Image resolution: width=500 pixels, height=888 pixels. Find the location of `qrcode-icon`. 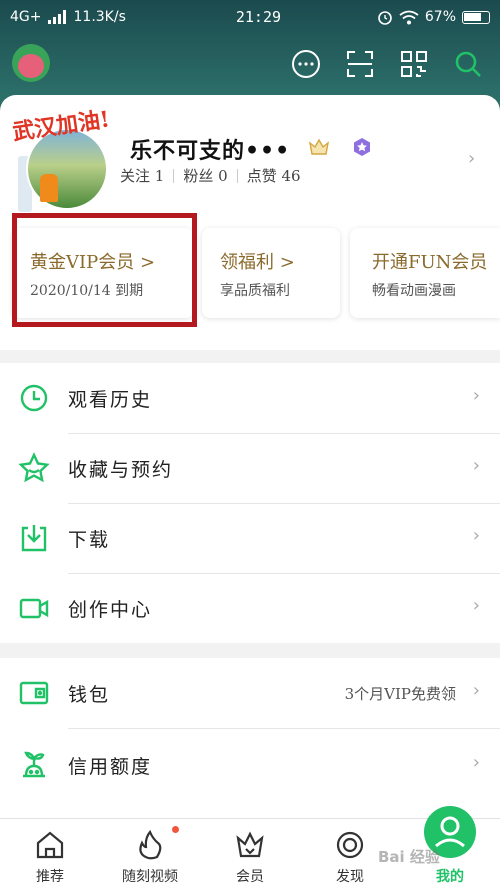

qrcode-icon is located at coordinates (414, 64).